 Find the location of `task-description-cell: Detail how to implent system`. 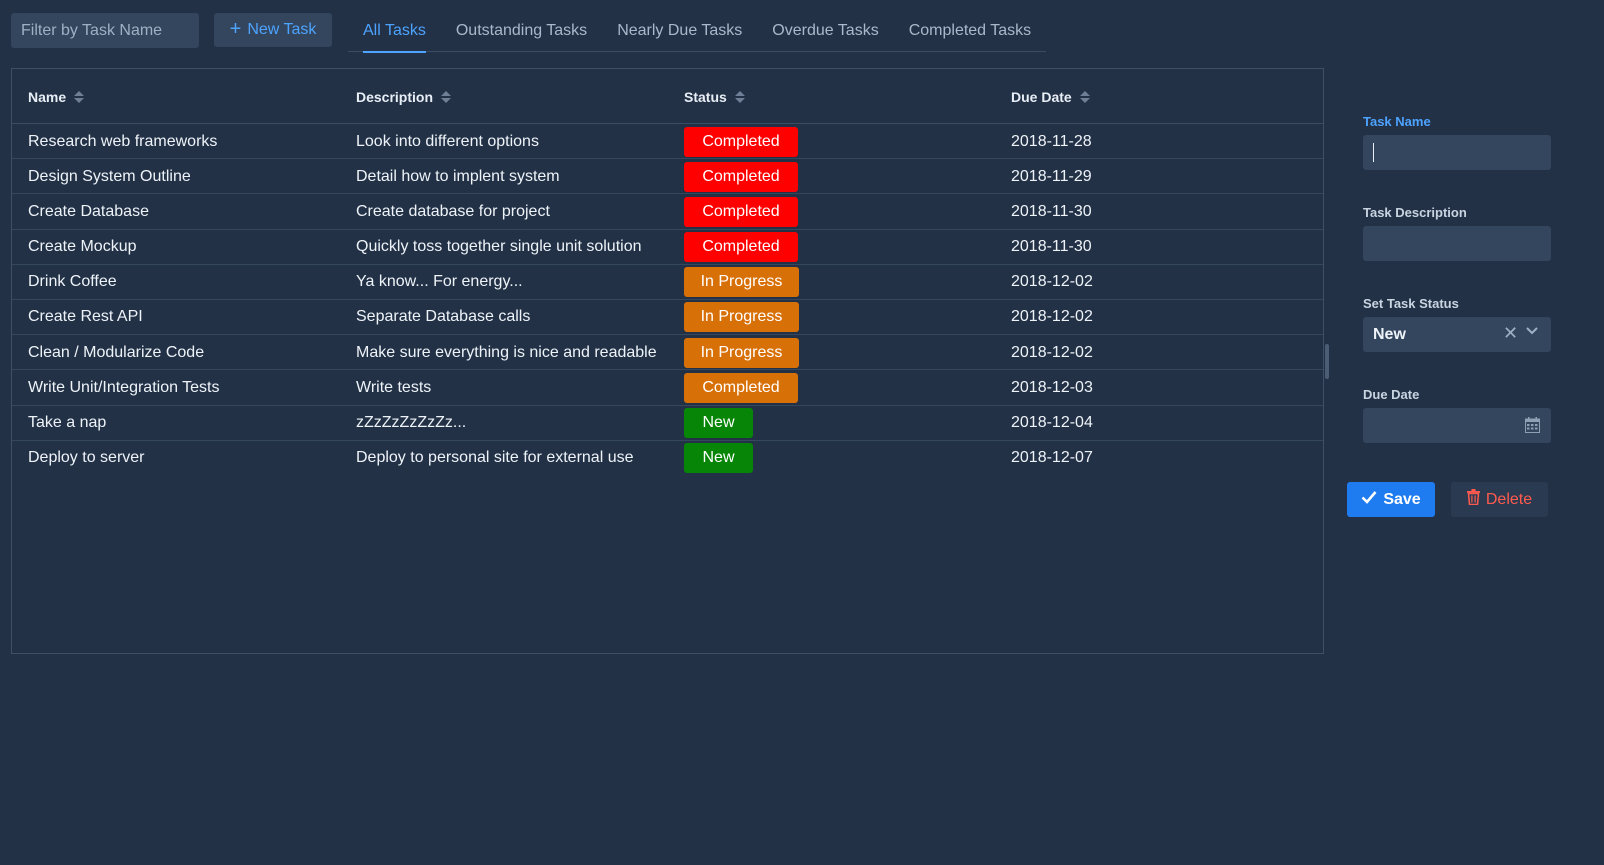

task-description-cell: Detail how to implent system is located at coordinates (458, 176).